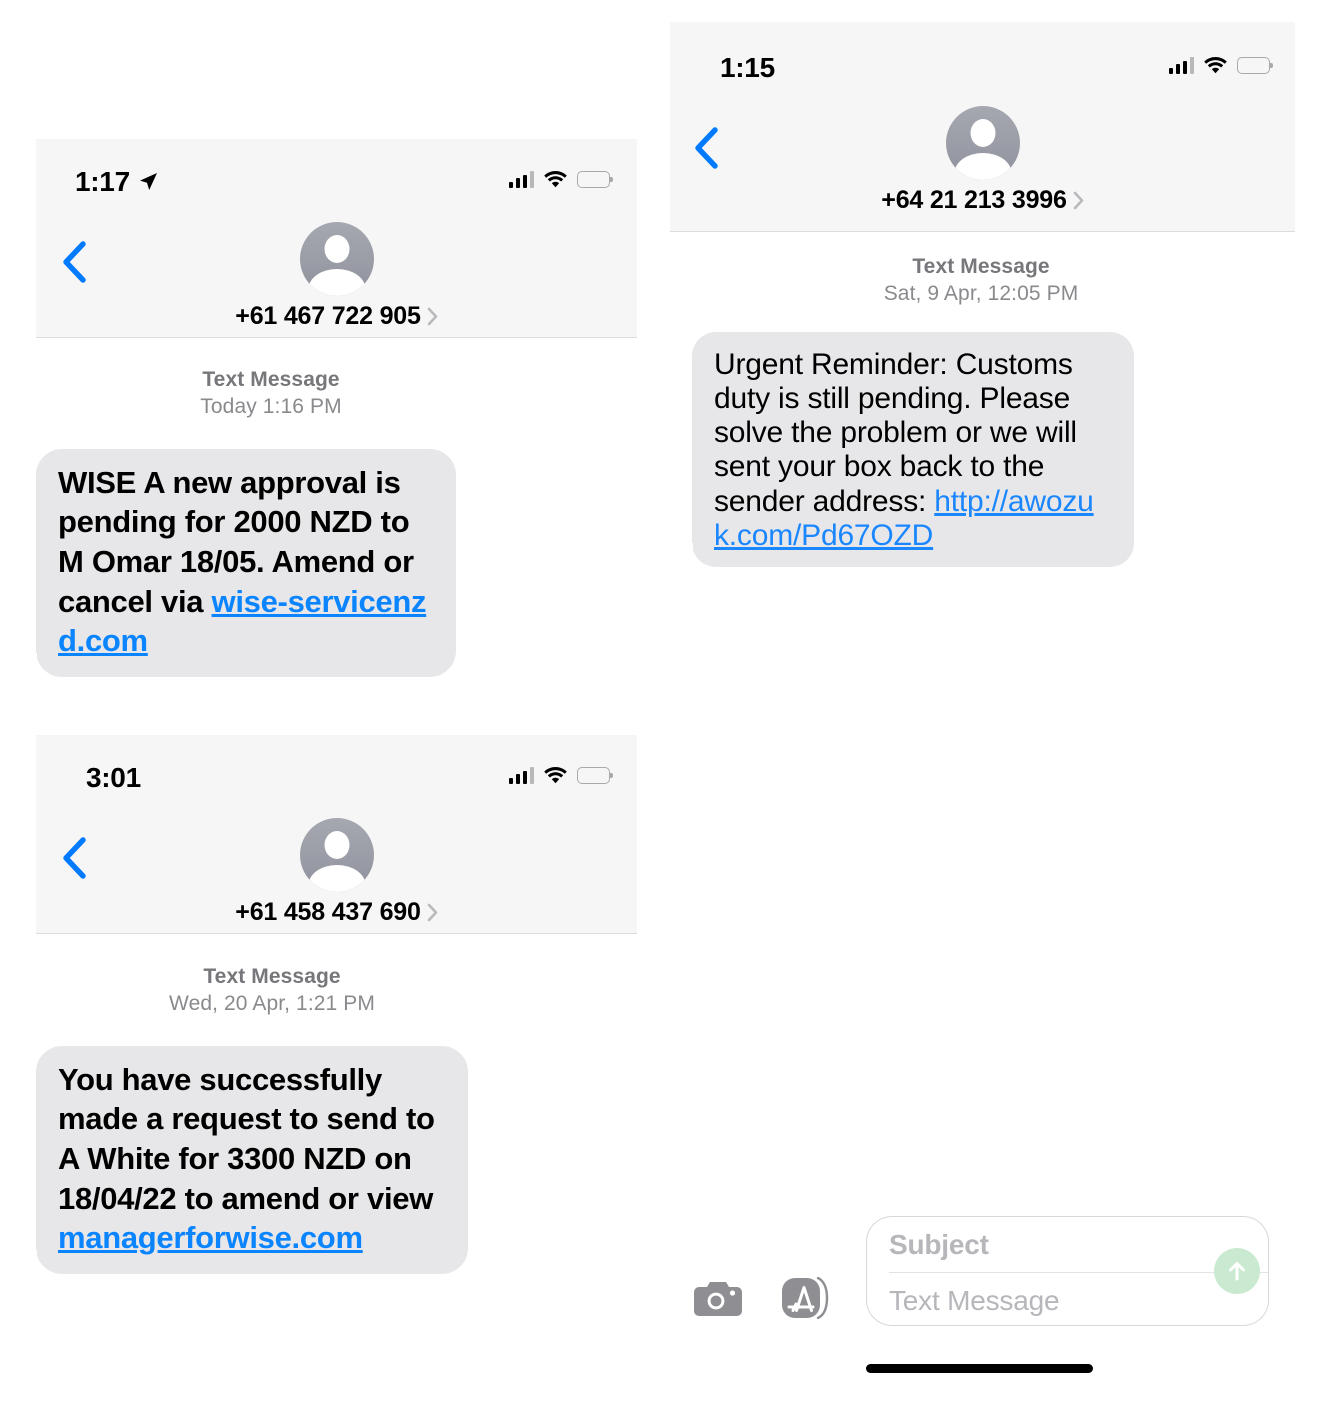 This screenshot has width=1342, height=1417. I want to click on clock-time: 3:01, so click(113, 777).